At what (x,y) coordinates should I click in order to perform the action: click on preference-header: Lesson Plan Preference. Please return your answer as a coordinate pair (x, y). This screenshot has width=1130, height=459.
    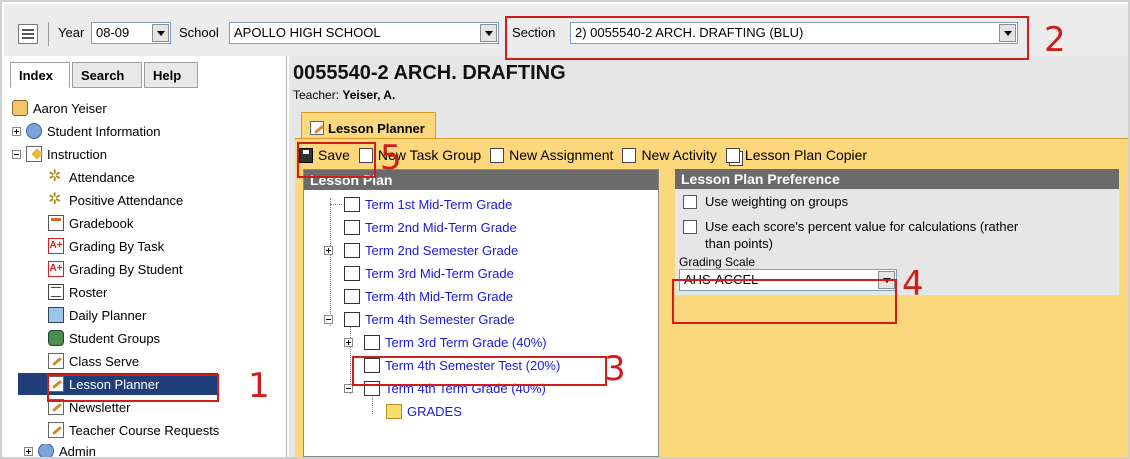
    Looking at the image, I should click on (897, 179).